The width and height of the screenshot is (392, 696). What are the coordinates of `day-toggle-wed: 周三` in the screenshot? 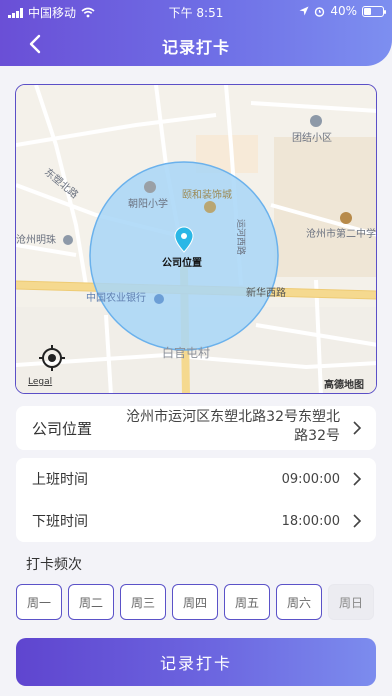 It's located at (143, 602).